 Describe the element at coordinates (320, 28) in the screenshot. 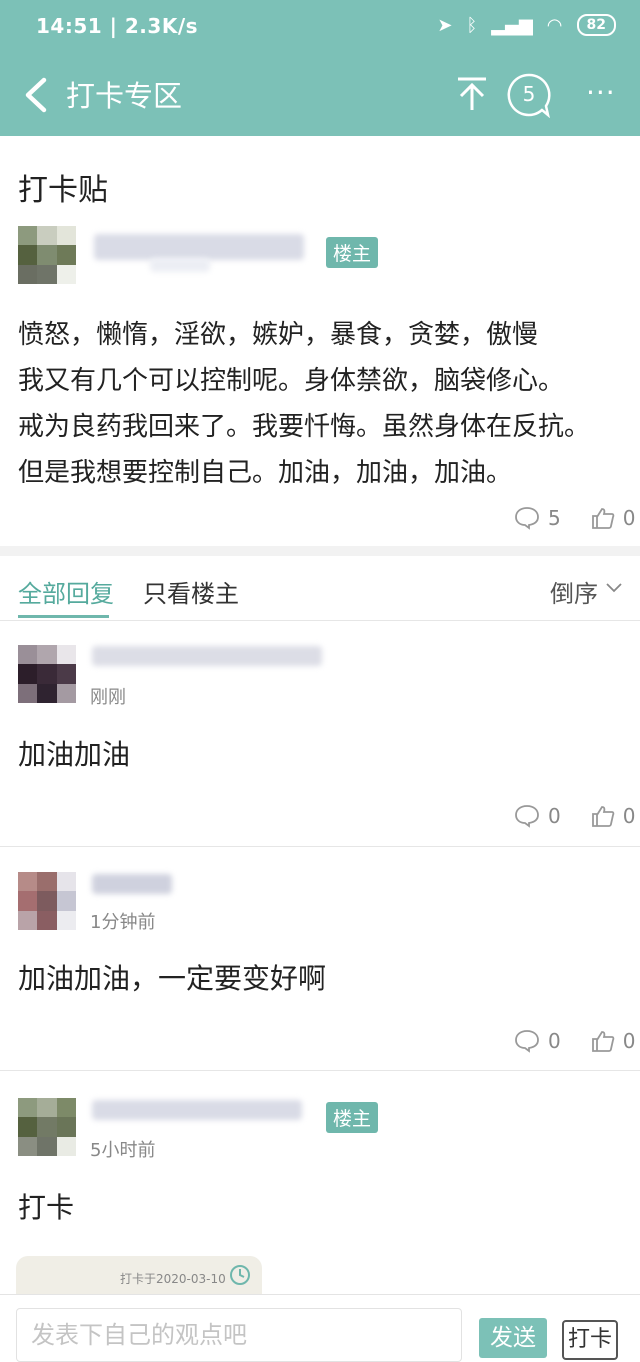

I see `status-bar: 14:51 | 2.3K/s ➤ ᛒ ▂▄▆ ◠ 82` at that location.